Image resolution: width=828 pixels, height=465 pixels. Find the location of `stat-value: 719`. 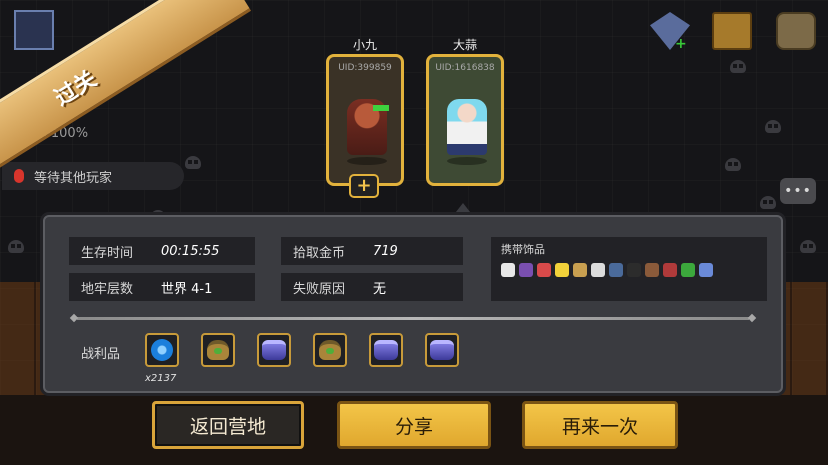

stat-value: 719 is located at coordinates (385, 251).